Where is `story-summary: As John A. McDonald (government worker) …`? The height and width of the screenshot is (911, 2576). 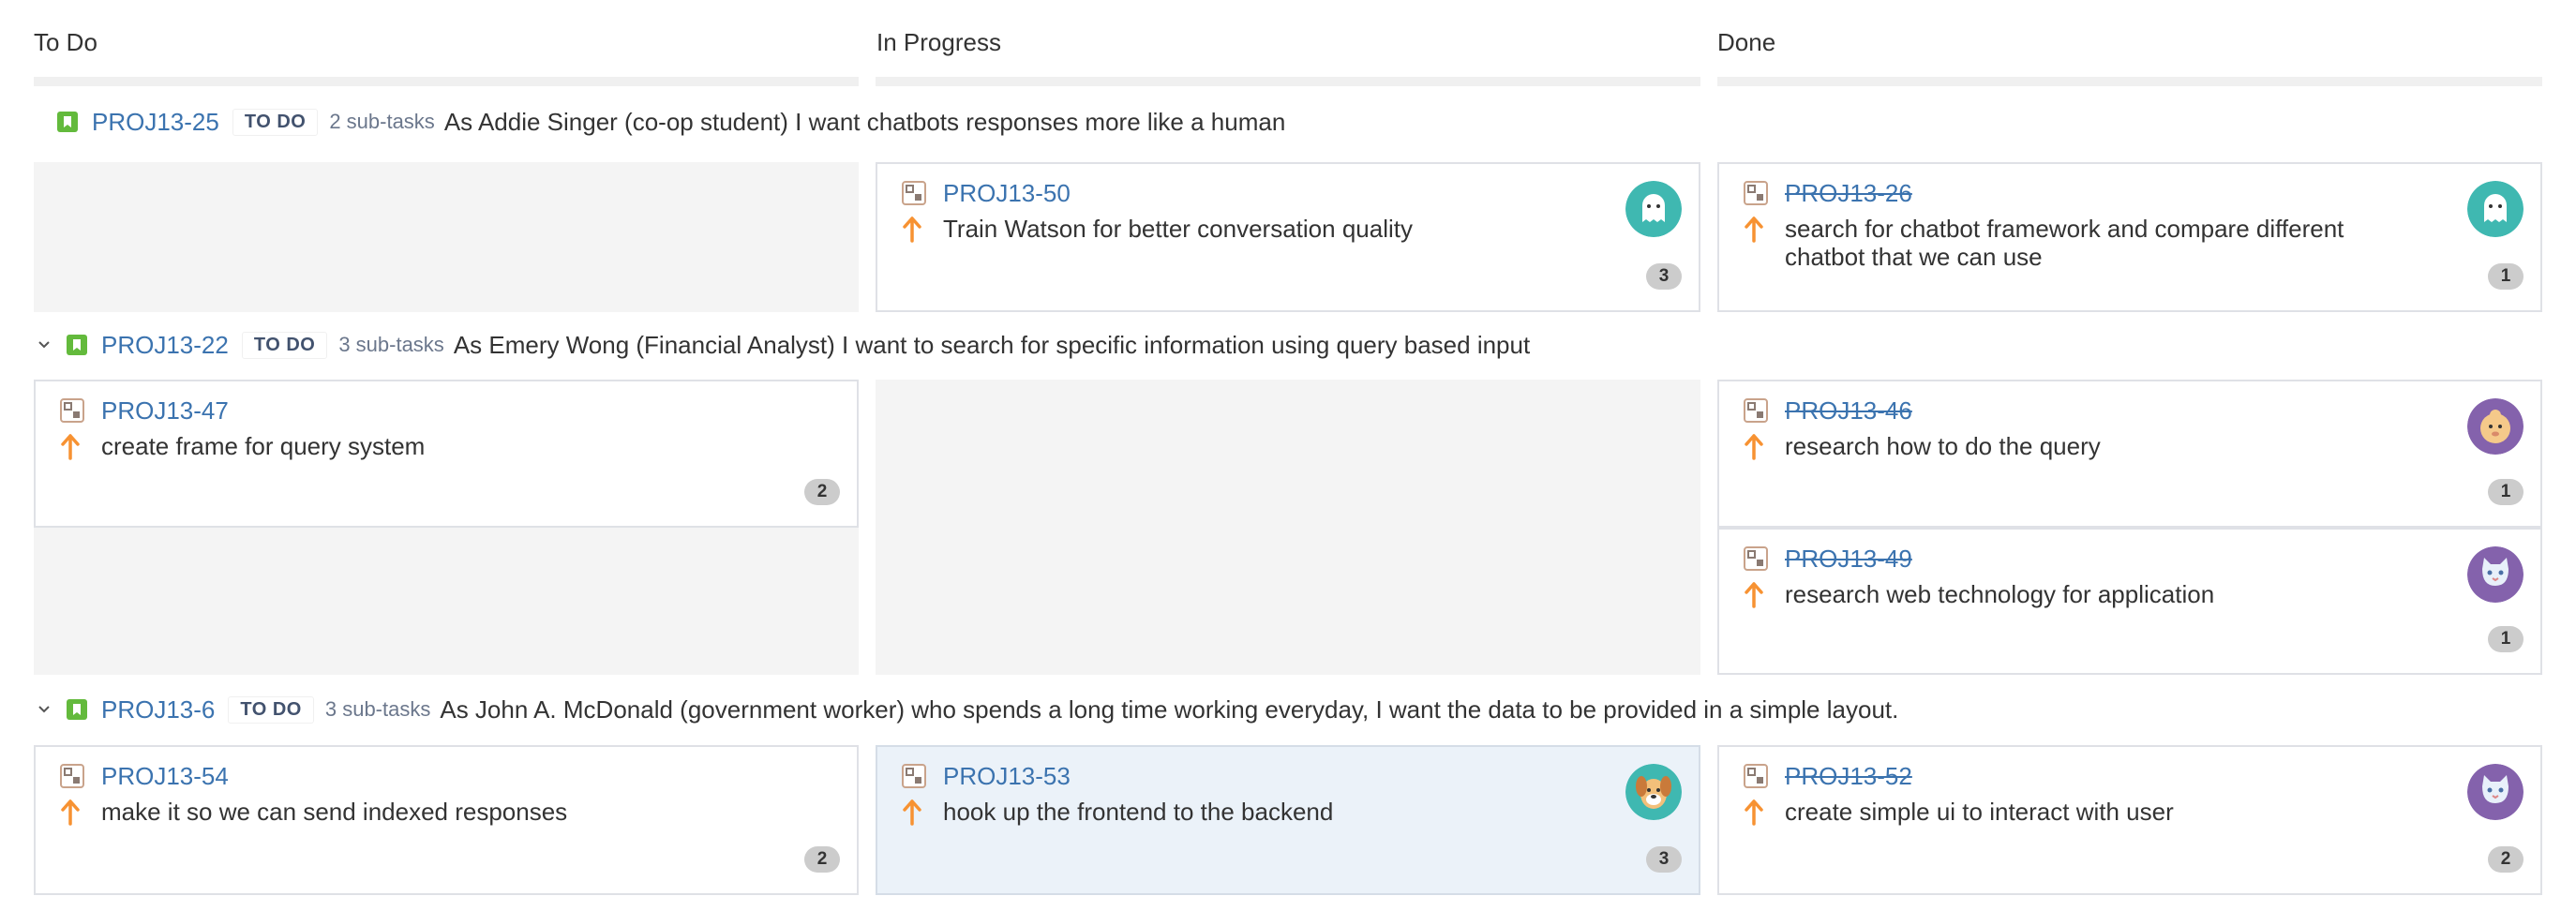
story-summary: As John A. McDonald (government worker) … is located at coordinates (1169, 709).